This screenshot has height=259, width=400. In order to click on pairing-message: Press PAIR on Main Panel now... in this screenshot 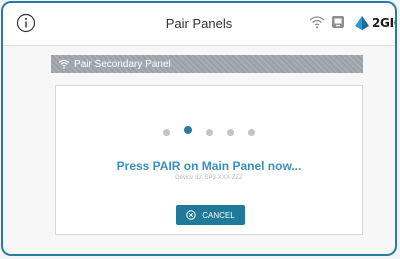, I will do `click(209, 166)`.